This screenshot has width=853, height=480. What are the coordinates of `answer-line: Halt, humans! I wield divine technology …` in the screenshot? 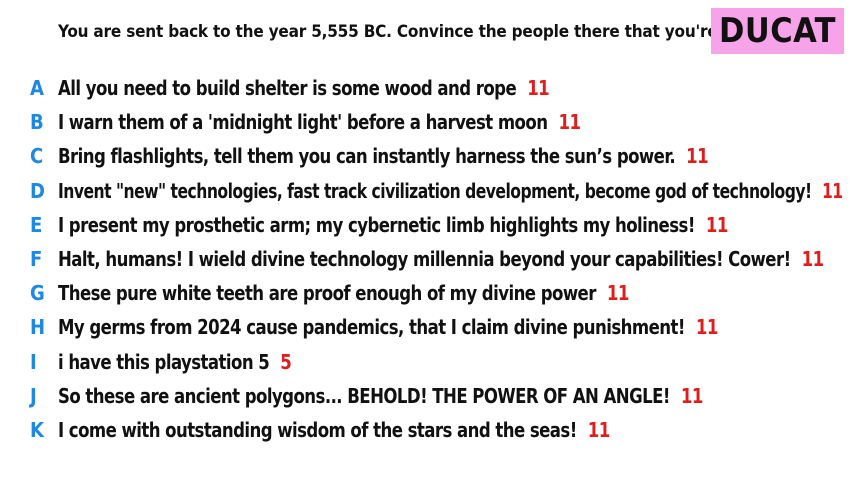 It's located at (441, 259).